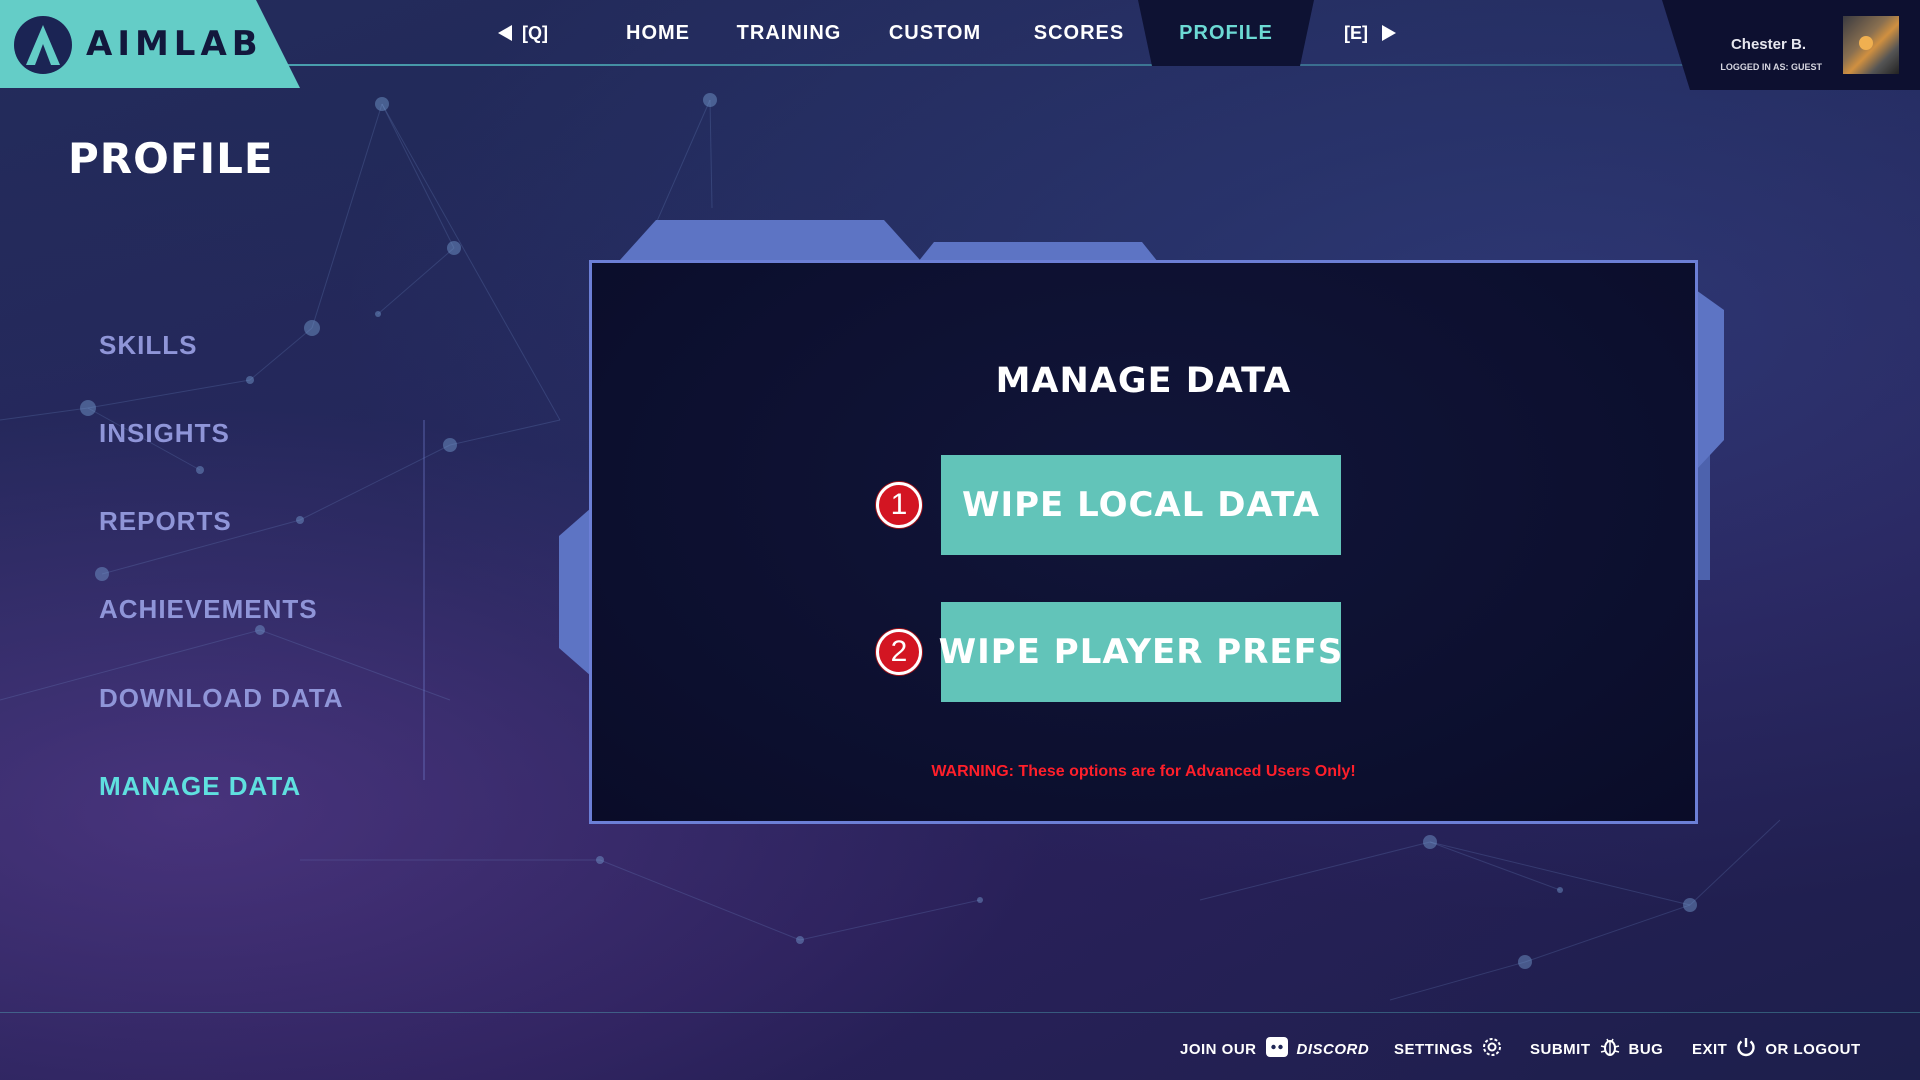 This screenshot has height=1080, width=1920. I want to click on submit-label: SUBMIT, so click(1560, 1049).